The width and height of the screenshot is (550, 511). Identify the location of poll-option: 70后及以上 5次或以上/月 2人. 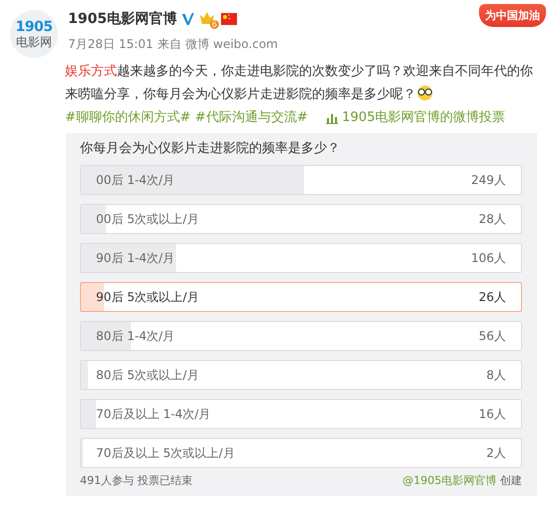
(301, 453).